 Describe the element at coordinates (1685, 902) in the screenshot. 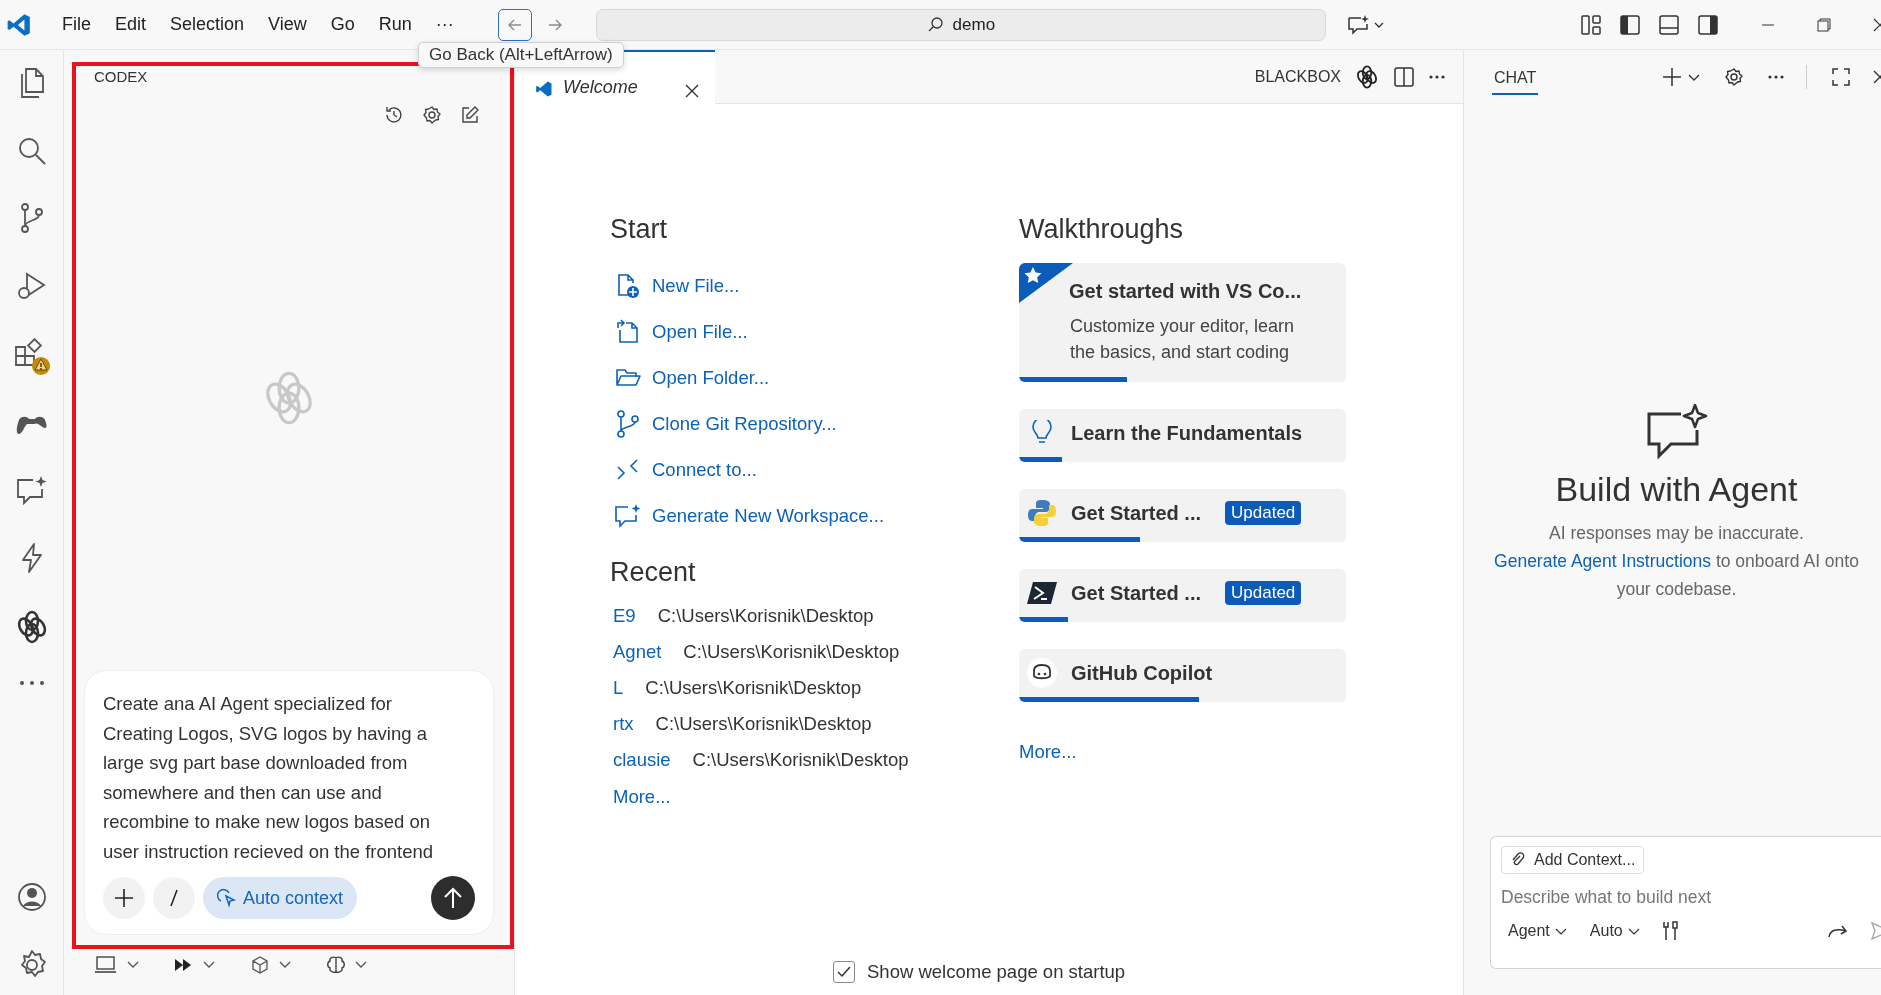

I see `chat-input-box: Add Context... Describe what to build next Agent Auto` at that location.